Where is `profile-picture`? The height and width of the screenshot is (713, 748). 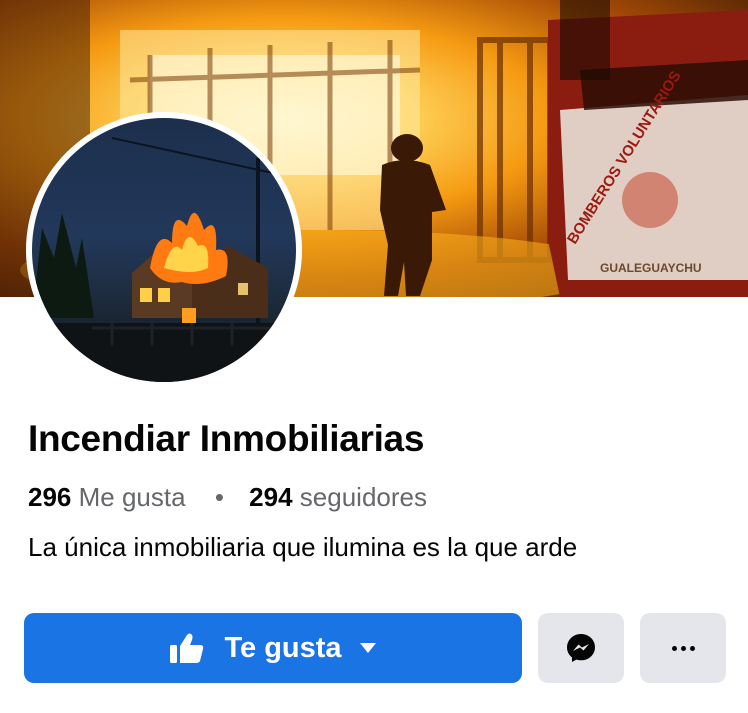
profile-picture is located at coordinates (164, 250).